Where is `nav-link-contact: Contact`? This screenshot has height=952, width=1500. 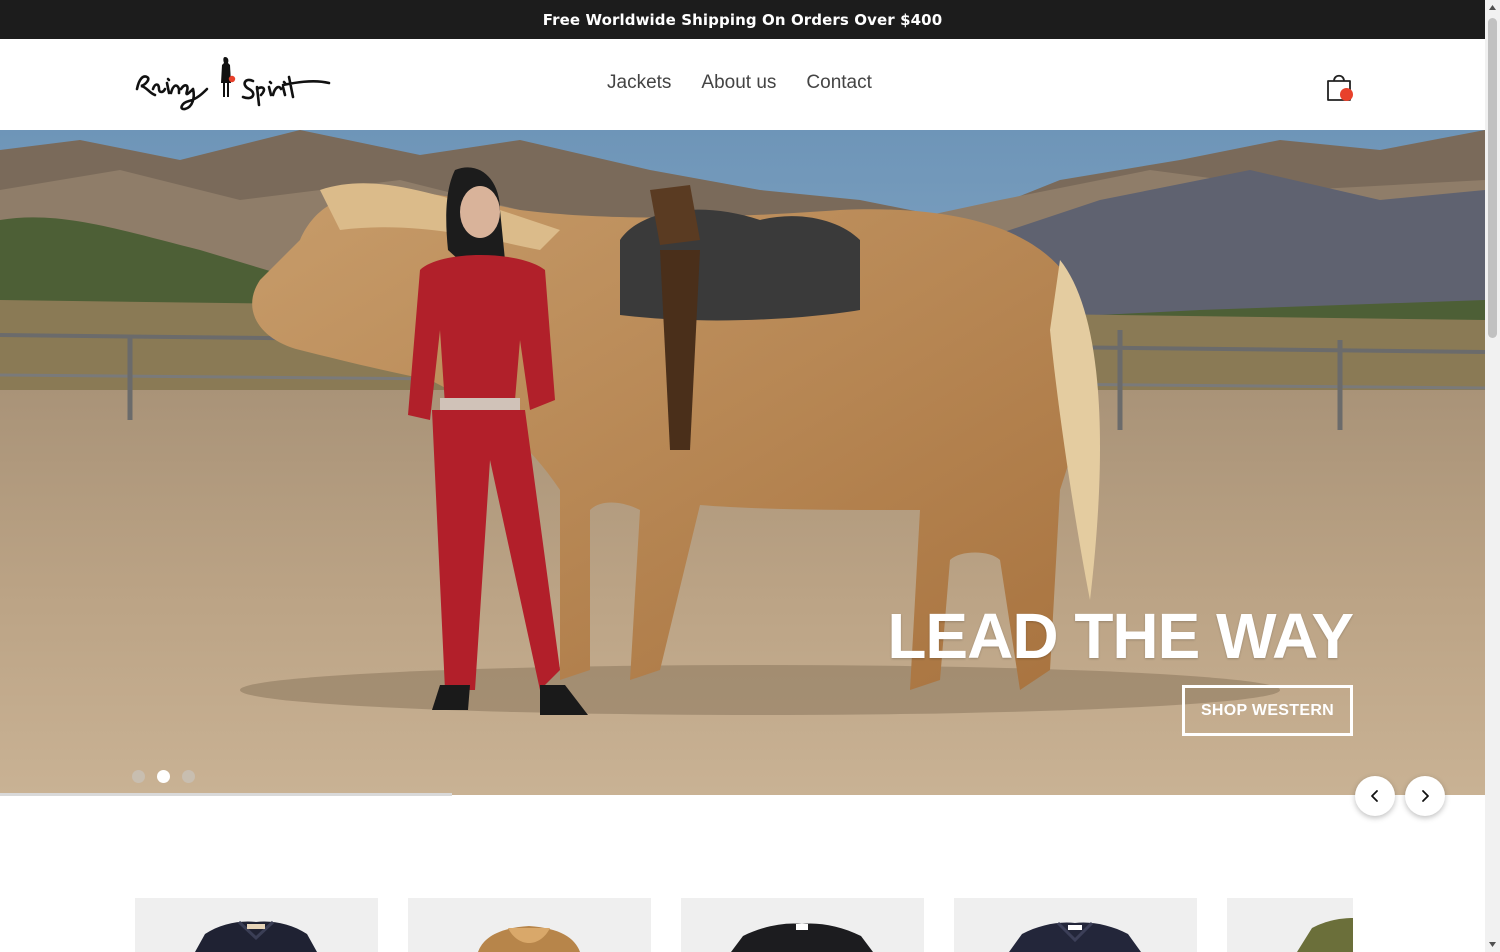 nav-link-contact: Contact is located at coordinates (838, 83).